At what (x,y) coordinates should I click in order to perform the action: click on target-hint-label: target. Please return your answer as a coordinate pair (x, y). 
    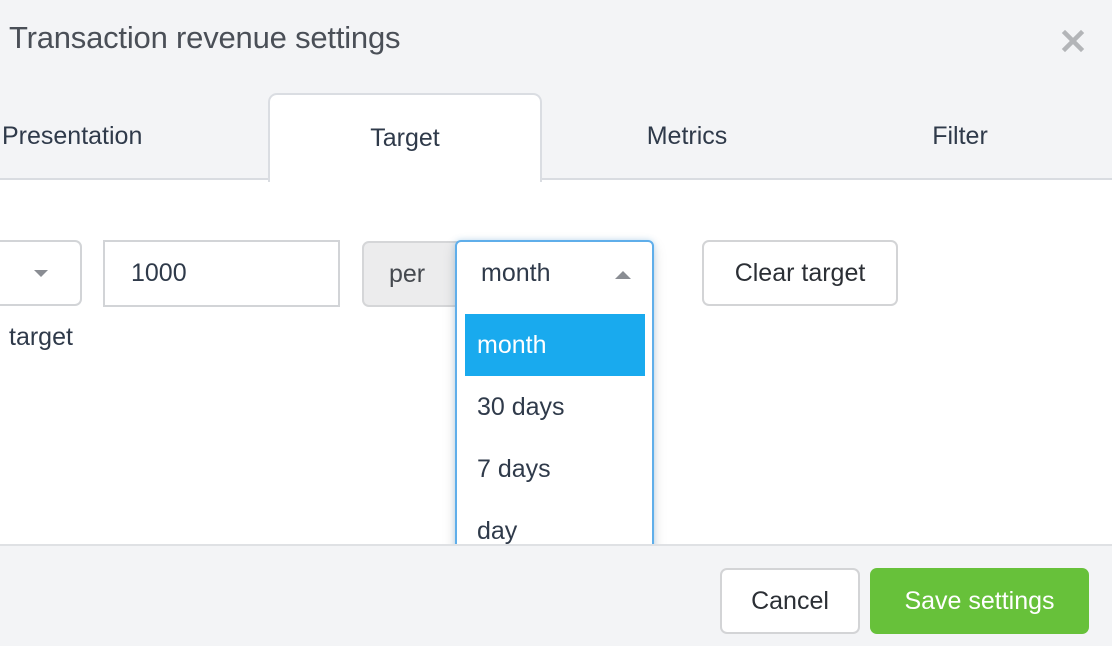
    Looking at the image, I should click on (41, 337).